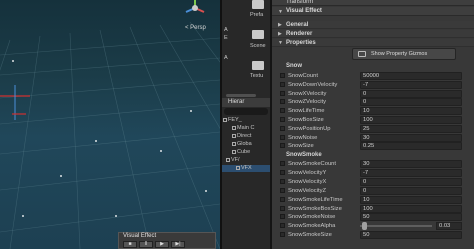 This screenshot has width=474, height=249. Describe the element at coordinates (195, 10) in the screenshot. I see `axis-gizmo-icon` at that location.